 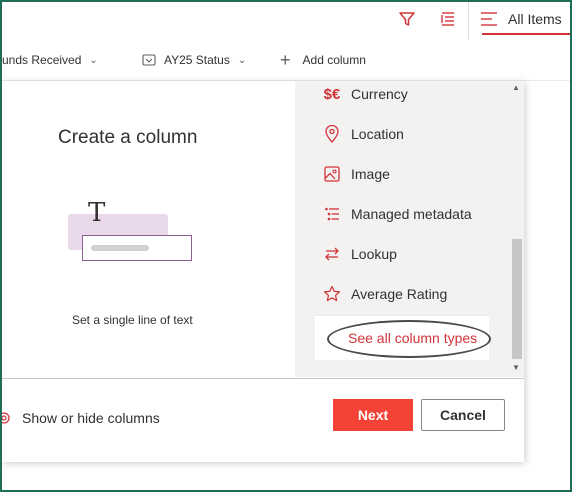 I want to click on column-type-location: Location, so click(x=363, y=134).